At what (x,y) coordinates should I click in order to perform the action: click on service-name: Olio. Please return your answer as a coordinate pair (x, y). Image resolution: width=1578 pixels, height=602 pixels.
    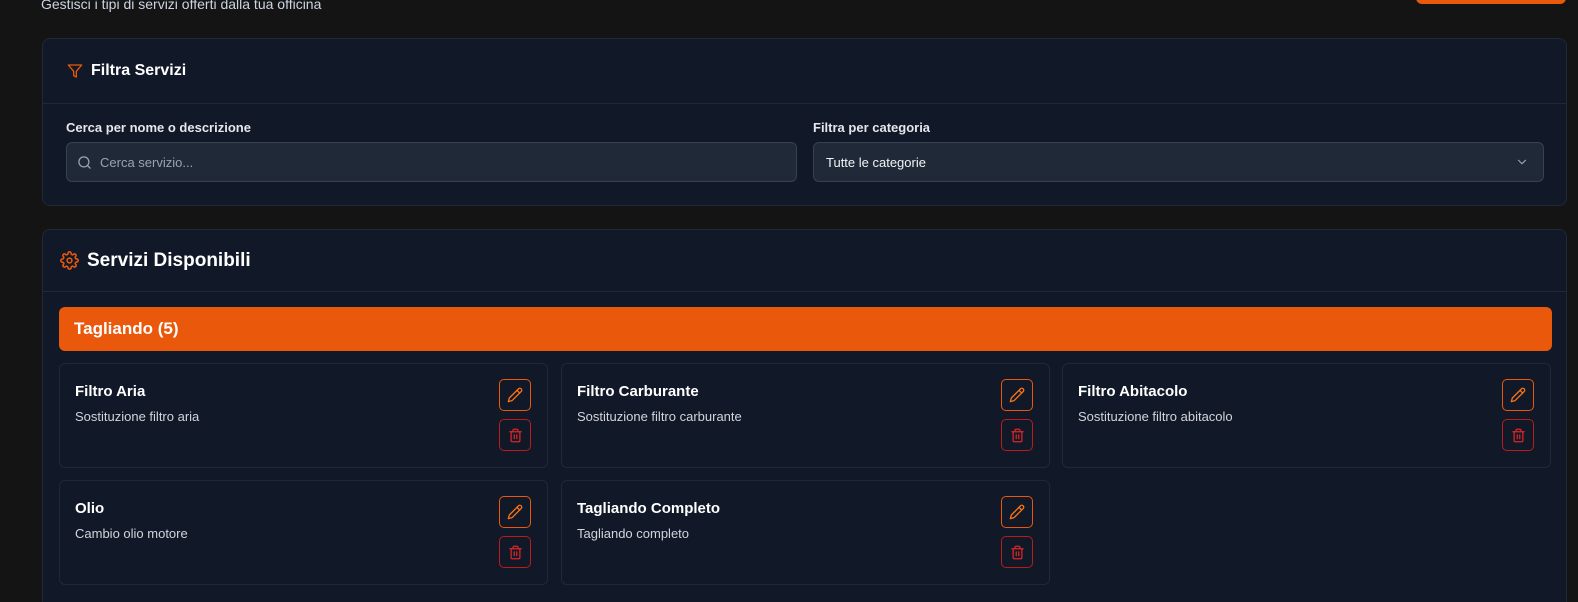
    Looking at the image, I should click on (90, 508).